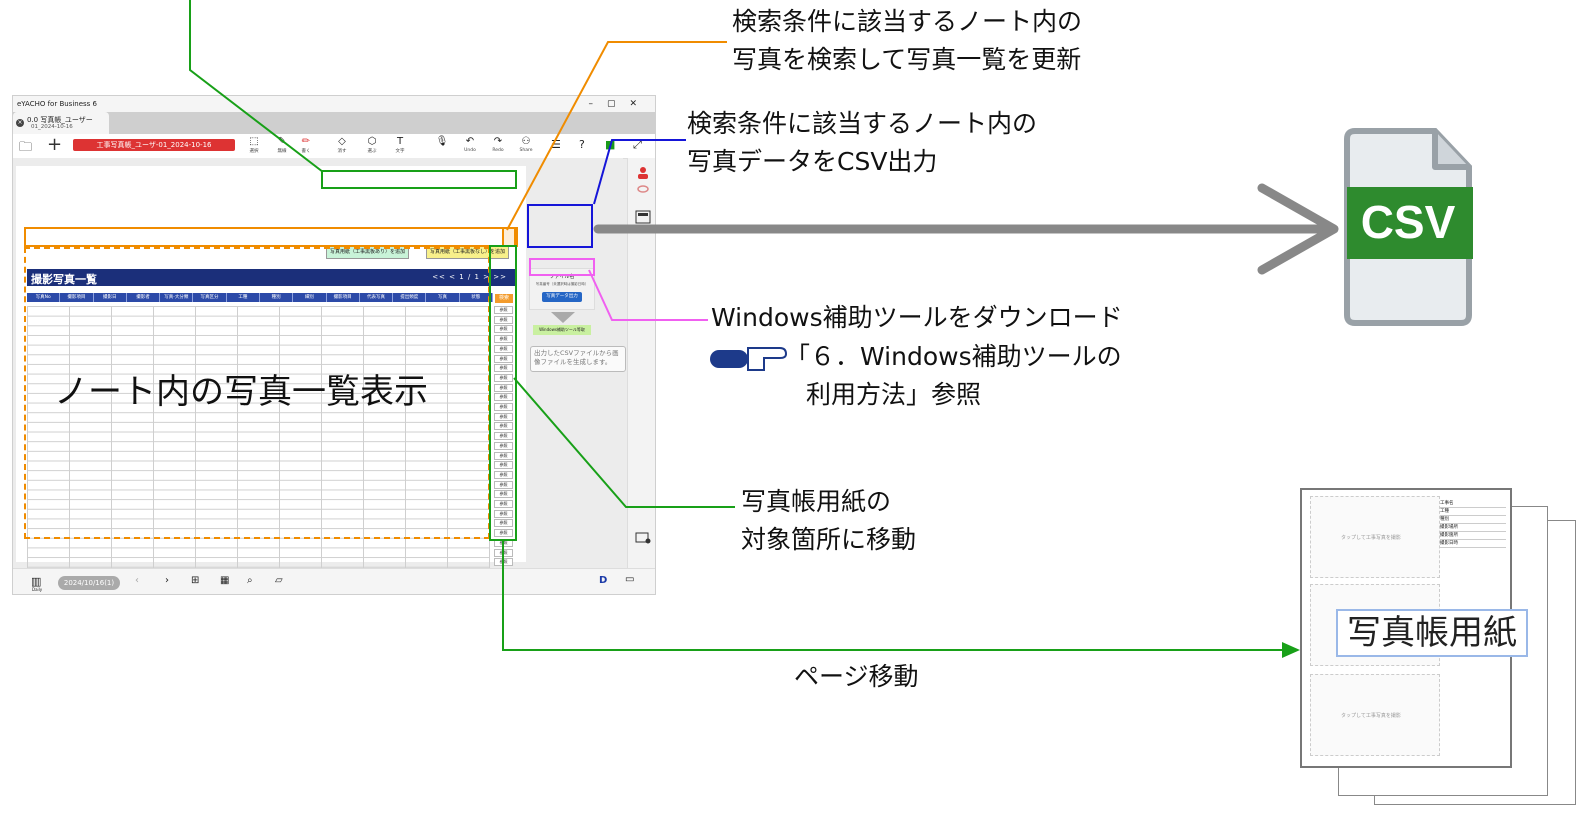 The image size is (1576, 813). I want to click on board-field-label: 撮影箇所, so click(1473, 536).